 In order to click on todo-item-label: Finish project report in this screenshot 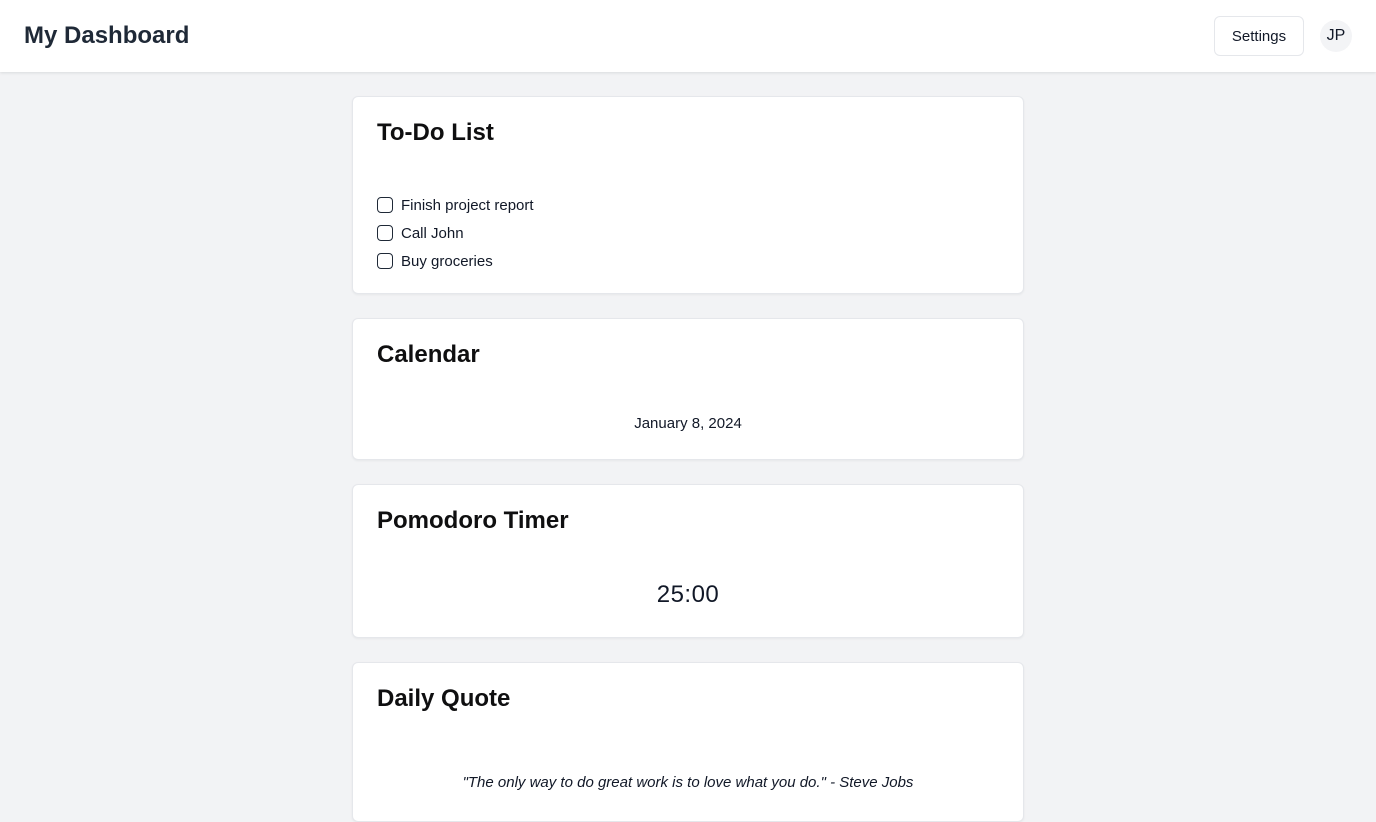, I will do `click(467, 205)`.